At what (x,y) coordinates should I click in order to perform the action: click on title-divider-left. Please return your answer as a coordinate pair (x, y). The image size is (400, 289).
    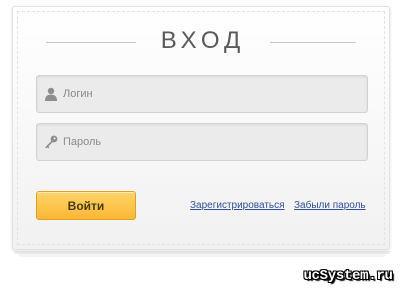
    Looking at the image, I should click on (91, 42).